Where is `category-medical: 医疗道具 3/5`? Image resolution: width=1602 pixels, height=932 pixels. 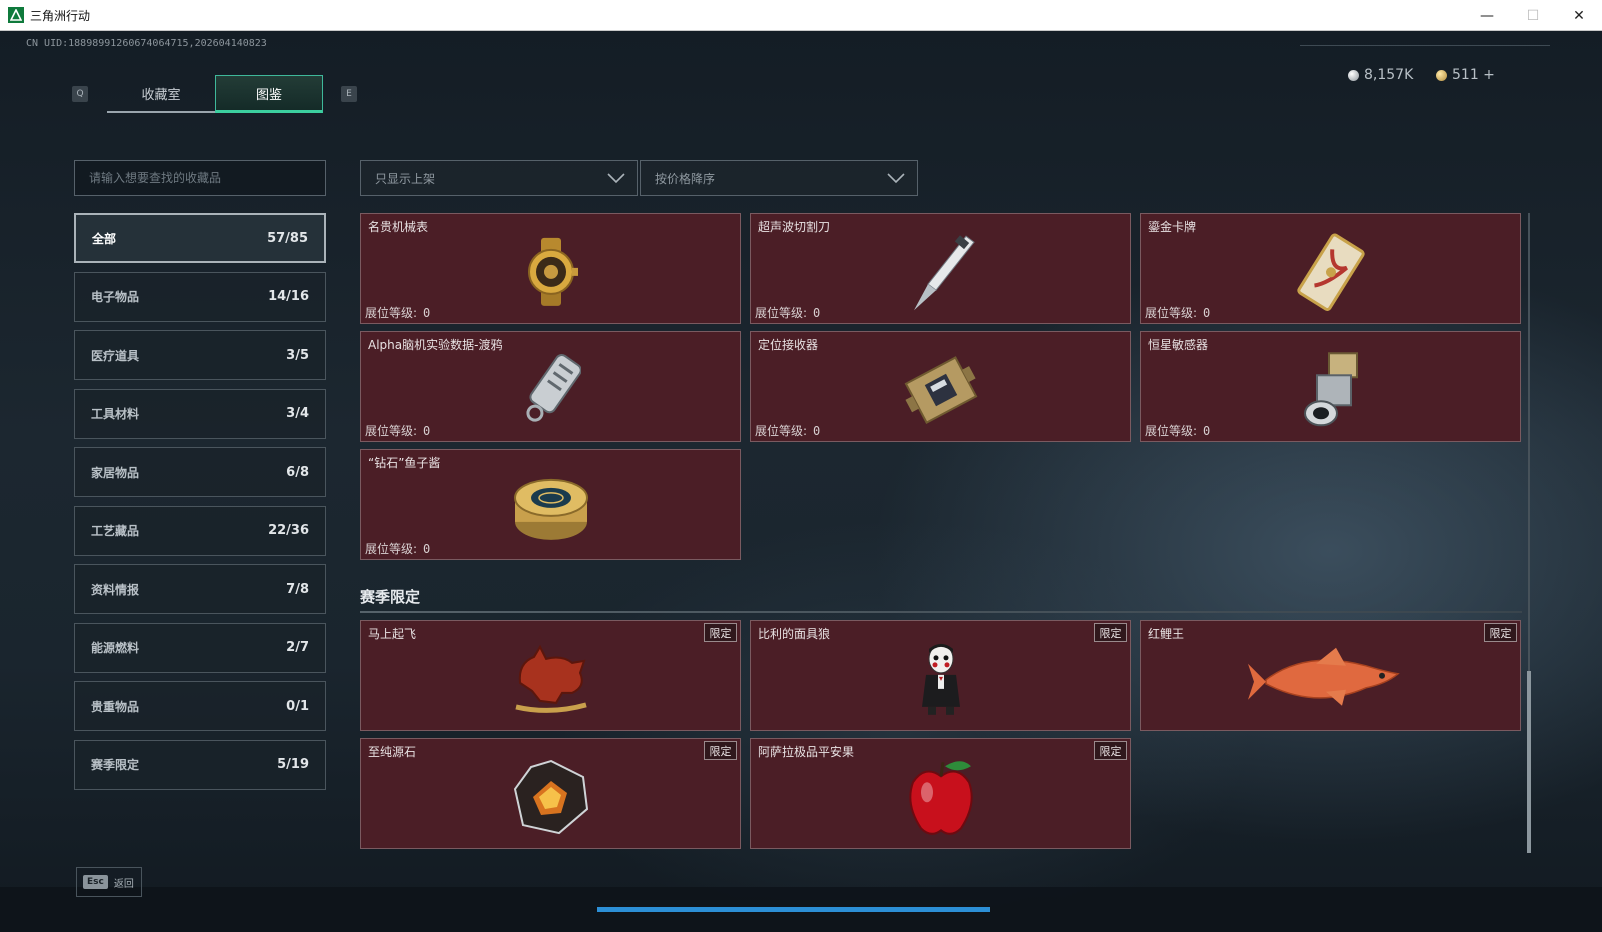
category-medical: 医疗道具 3/5 is located at coordinates (200, 355).